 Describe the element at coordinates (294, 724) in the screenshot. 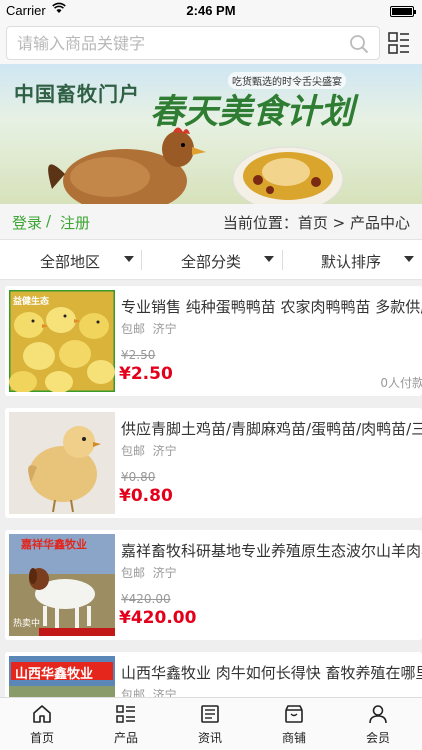

I see `tab-store: 商铺` at that location.